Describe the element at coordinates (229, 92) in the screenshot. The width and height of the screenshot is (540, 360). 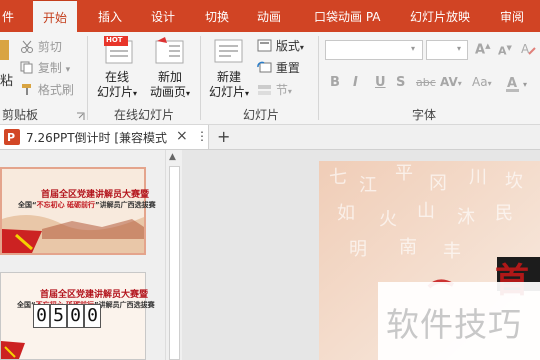
I see `new-slide-label-2: 幻灯片▾` at that location.